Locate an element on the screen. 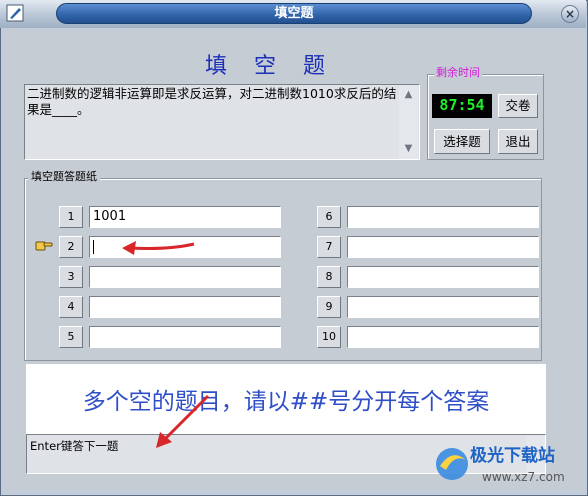 Image resolution: width=588 pixels, height=496 pixels. answer-number-button: 1 is located at coordinates (71, 217).